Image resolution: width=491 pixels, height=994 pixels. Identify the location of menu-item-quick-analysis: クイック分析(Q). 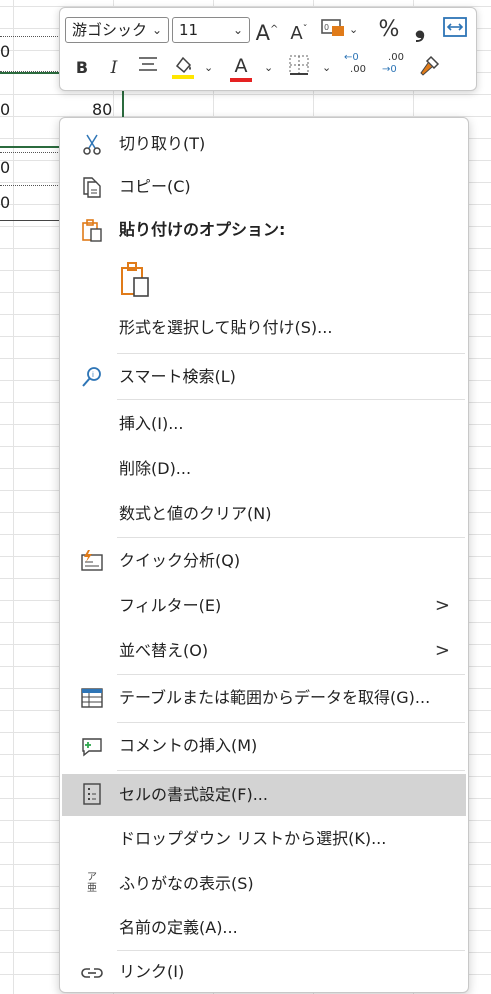
(264, 561).